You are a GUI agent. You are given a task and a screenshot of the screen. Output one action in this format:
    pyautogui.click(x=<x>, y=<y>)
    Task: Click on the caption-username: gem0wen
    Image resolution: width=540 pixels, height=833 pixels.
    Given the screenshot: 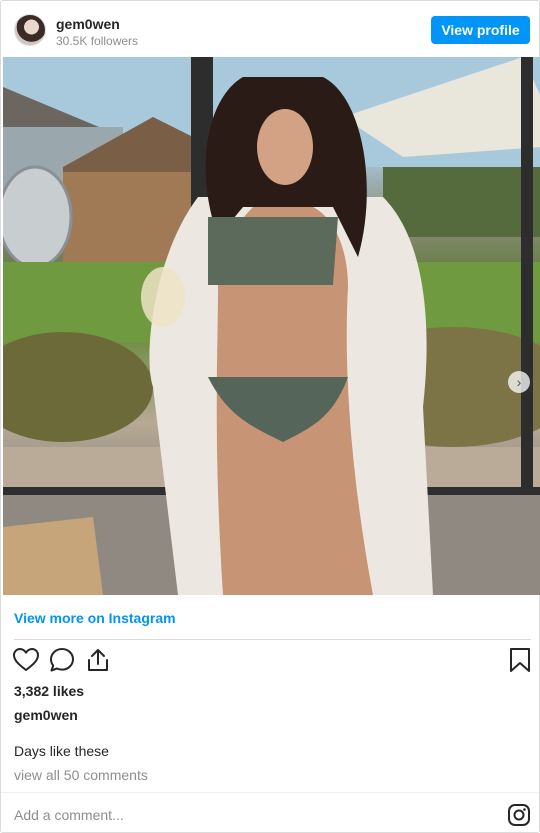 What is the action you would take?
    pyautogui.click(x=46, y=715)
    